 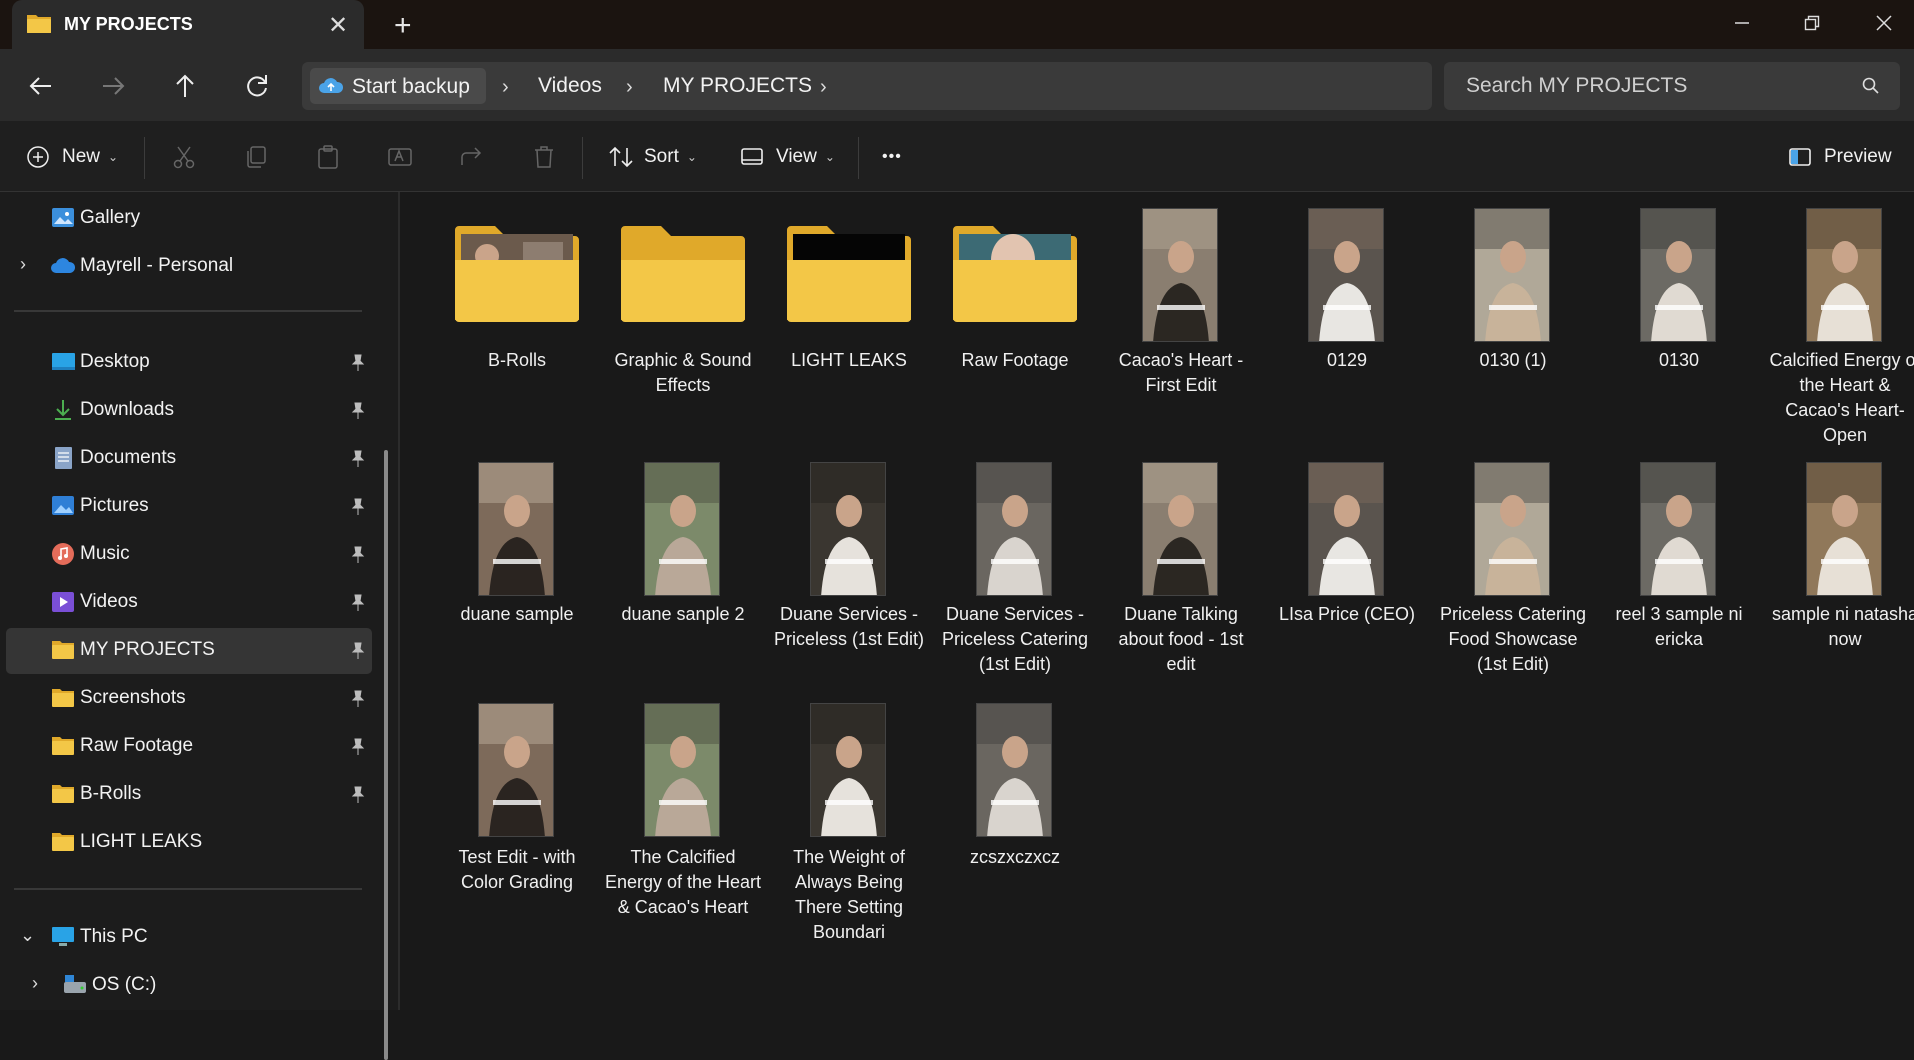 I want to click on video-file-item: sample ni natasha now, so click(x=1840, y=561).